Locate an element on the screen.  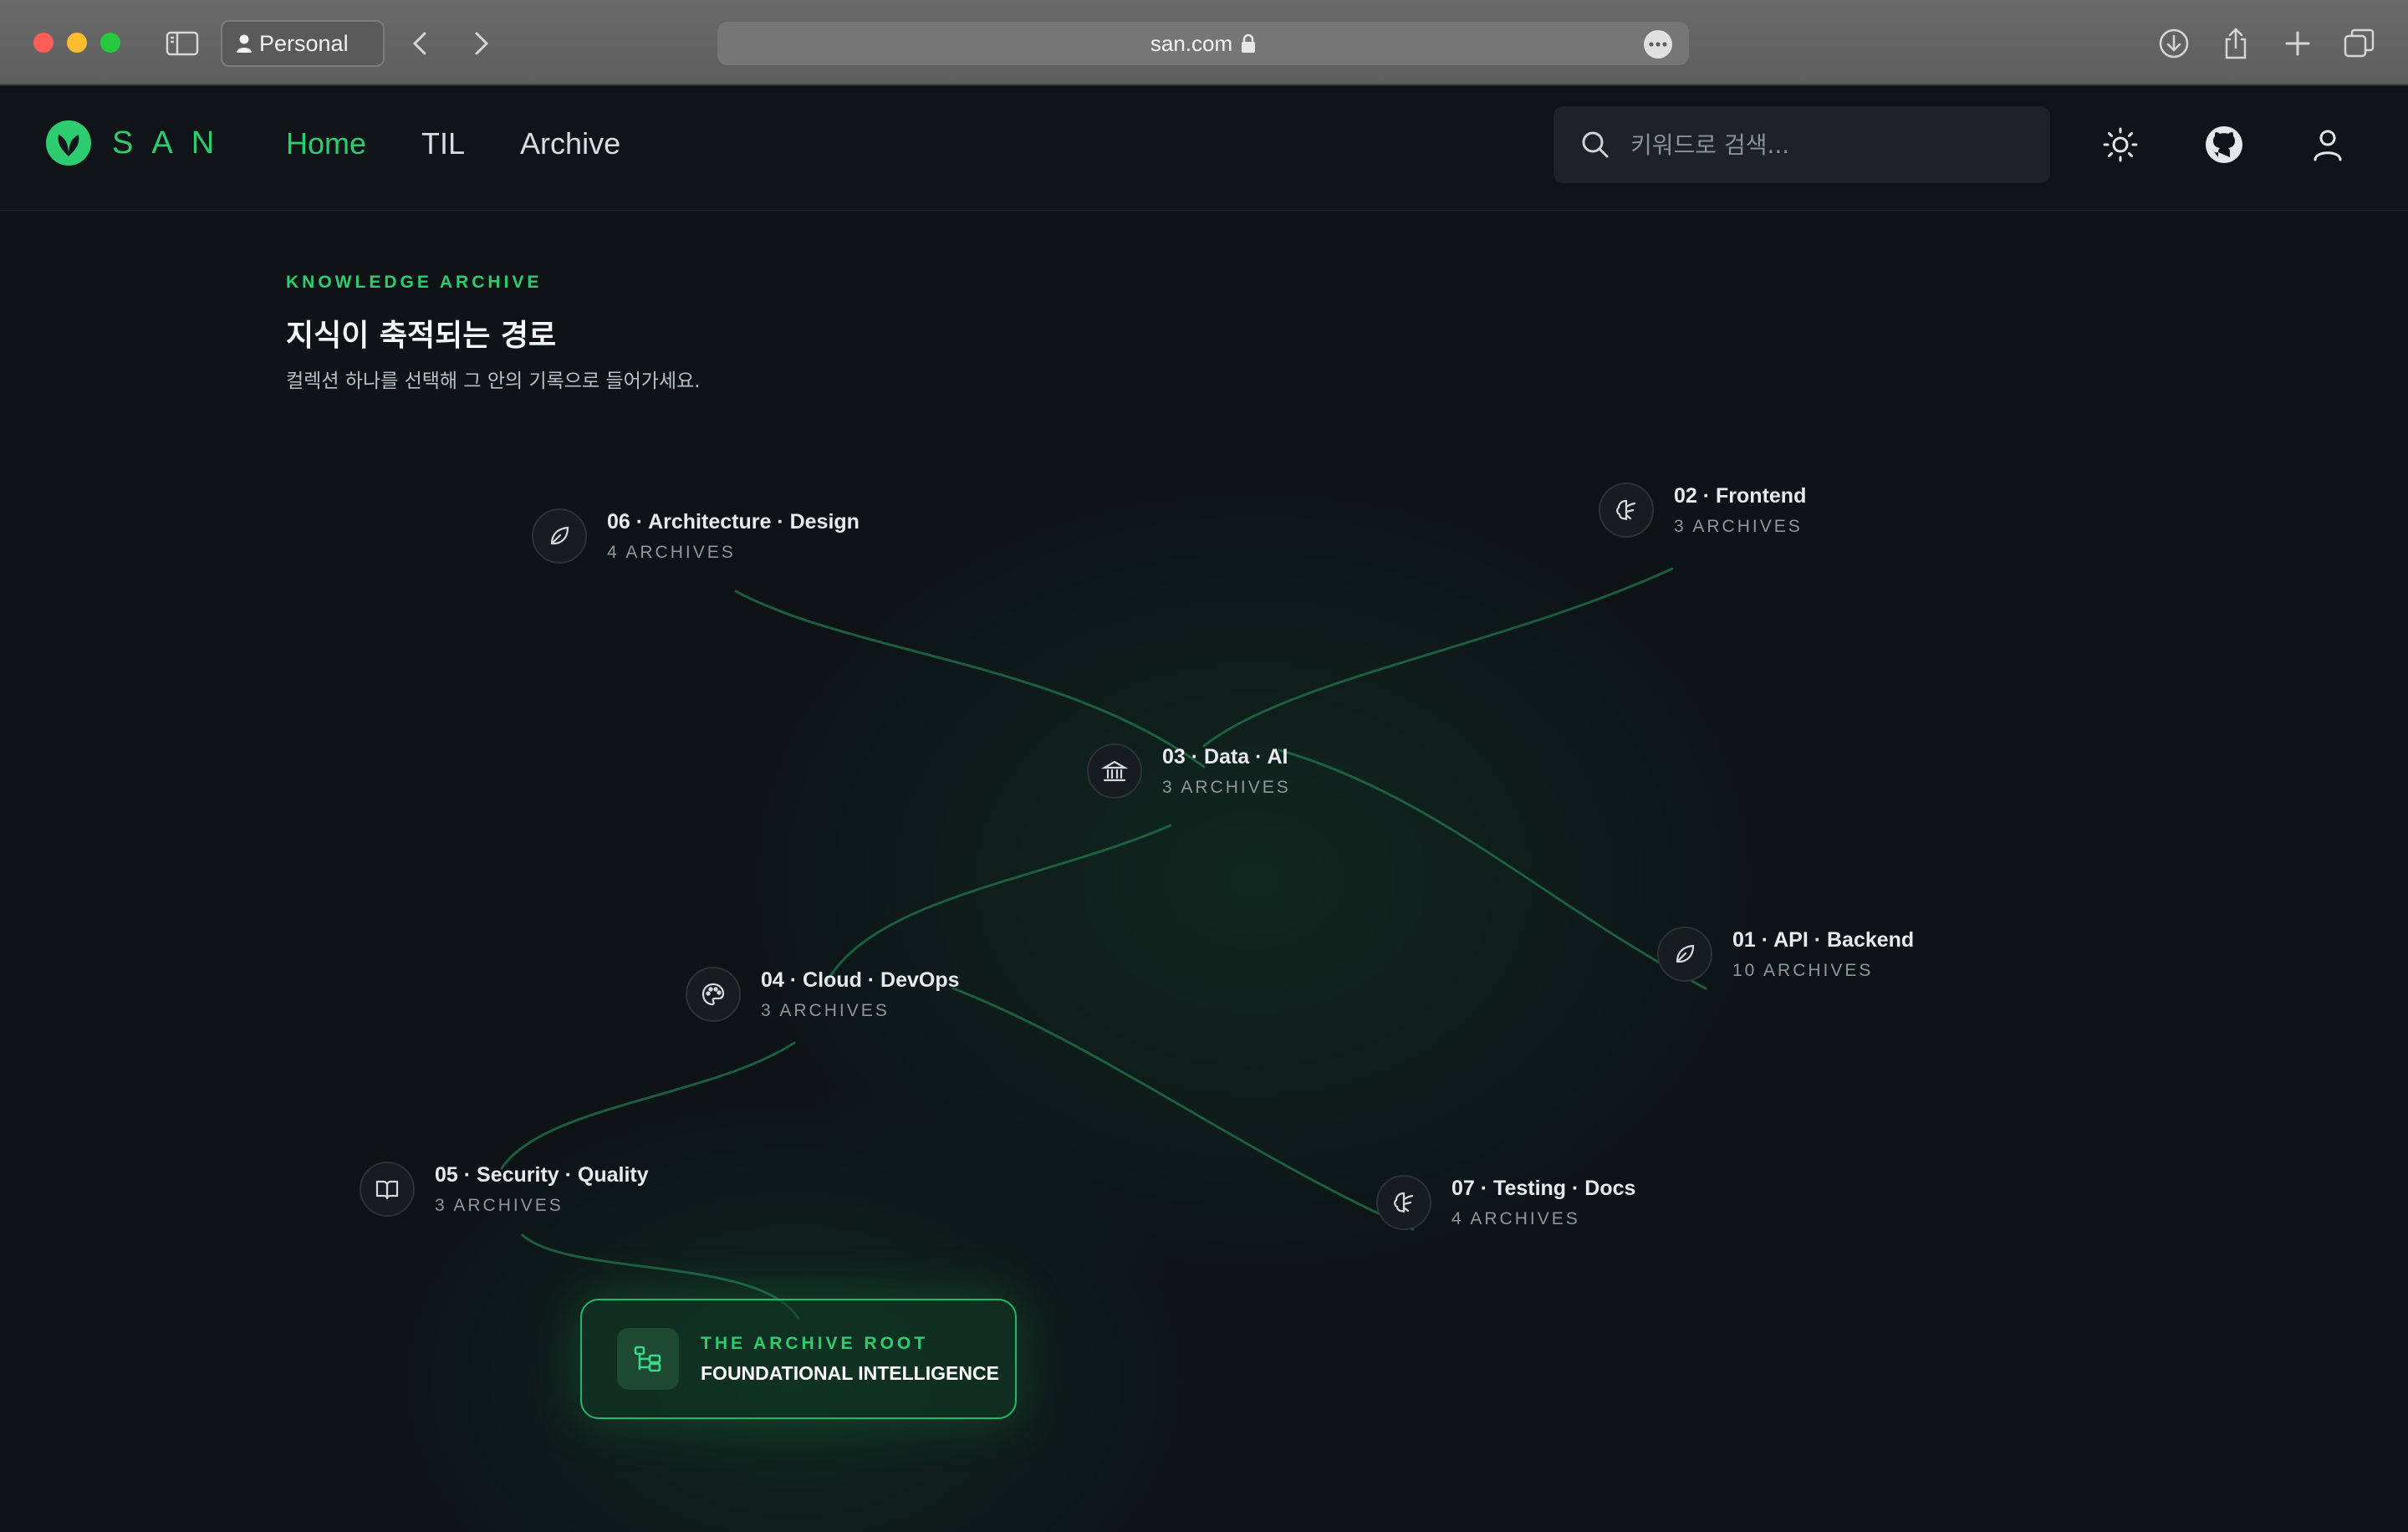
page-options-icon is located at coordinates (1658, 44).